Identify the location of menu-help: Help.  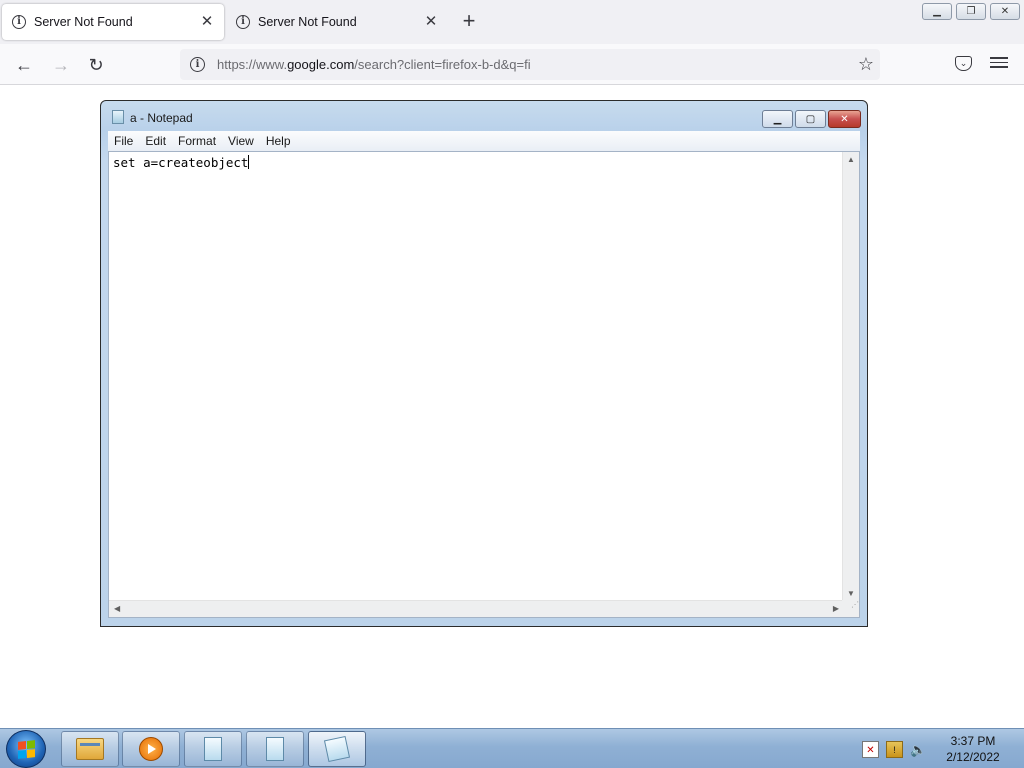
(278, 141).